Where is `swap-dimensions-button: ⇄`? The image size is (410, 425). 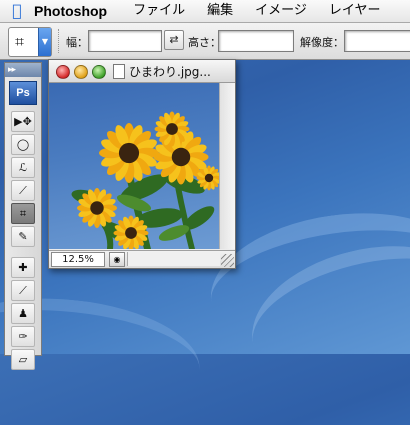 swap-dimensions-button: ⇄ is located at coordinates (174, 40).